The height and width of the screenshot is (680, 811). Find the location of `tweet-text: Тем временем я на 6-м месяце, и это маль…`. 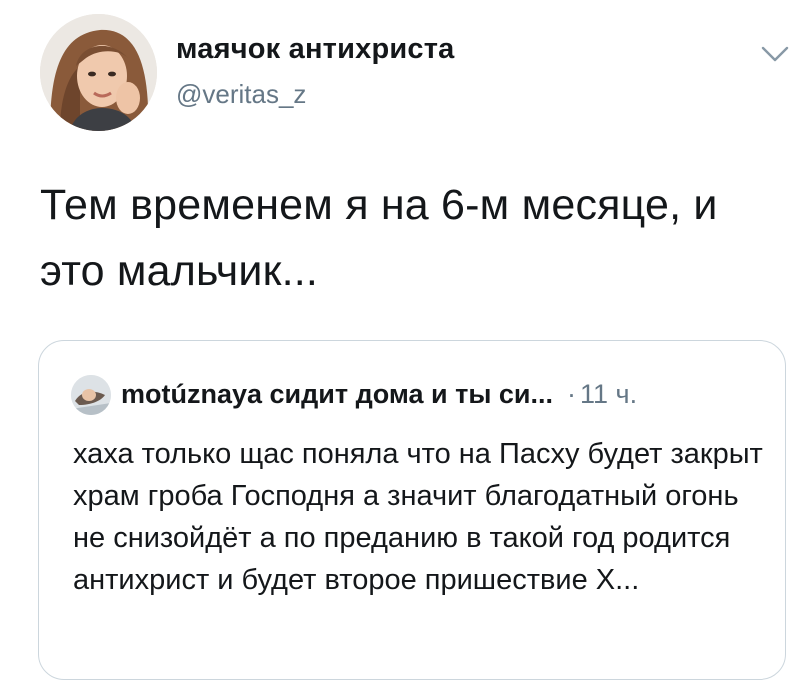

tweet-text: Тем временем я на 6-м месяце, и это маль… is located at coordinates (379, 238).